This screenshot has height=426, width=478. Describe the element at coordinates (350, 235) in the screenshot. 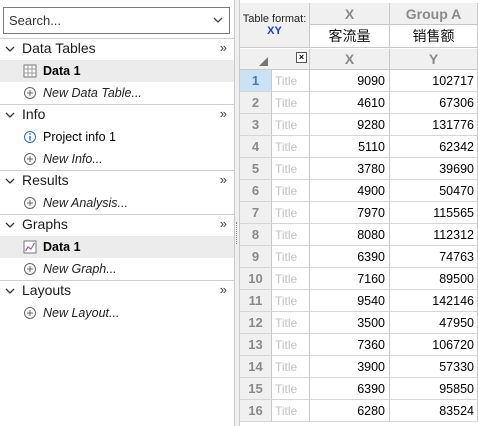

I see `x-value-cell: 8080` at that location.